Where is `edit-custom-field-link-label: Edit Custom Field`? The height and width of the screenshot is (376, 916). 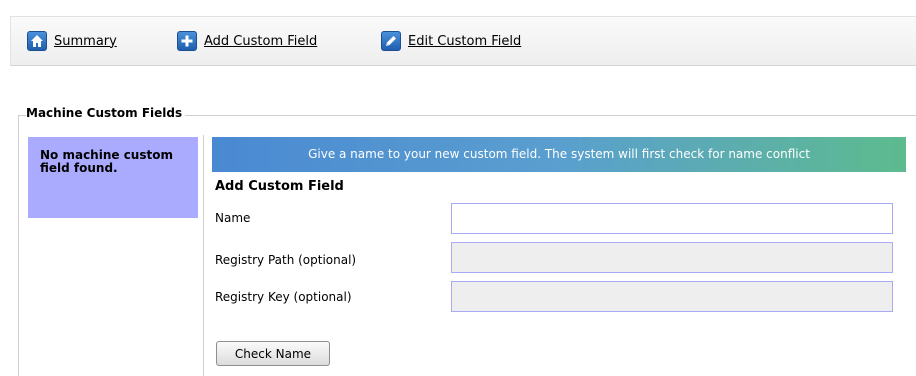 edit-custom-field-link-label: Edit Custom Field is located at coordinates (465, 41).